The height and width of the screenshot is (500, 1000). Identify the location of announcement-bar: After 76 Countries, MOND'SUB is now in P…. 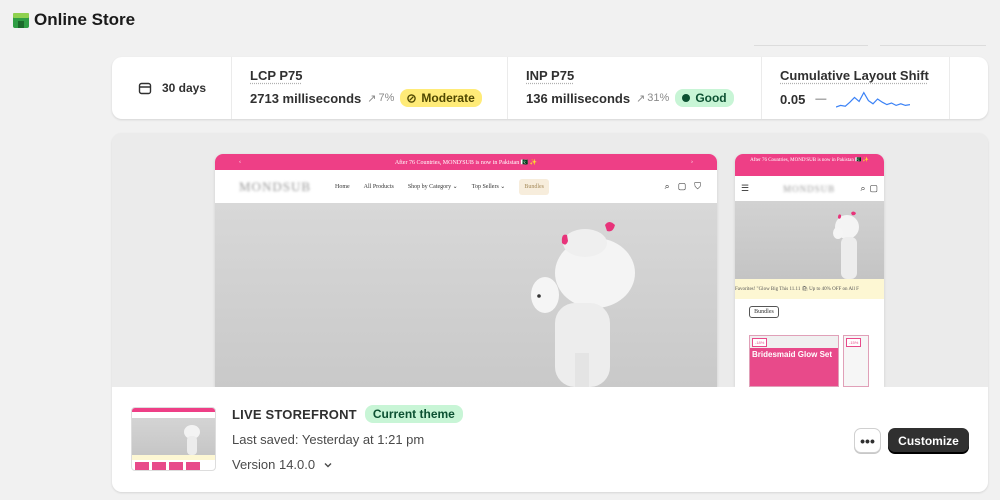
(809, 165).